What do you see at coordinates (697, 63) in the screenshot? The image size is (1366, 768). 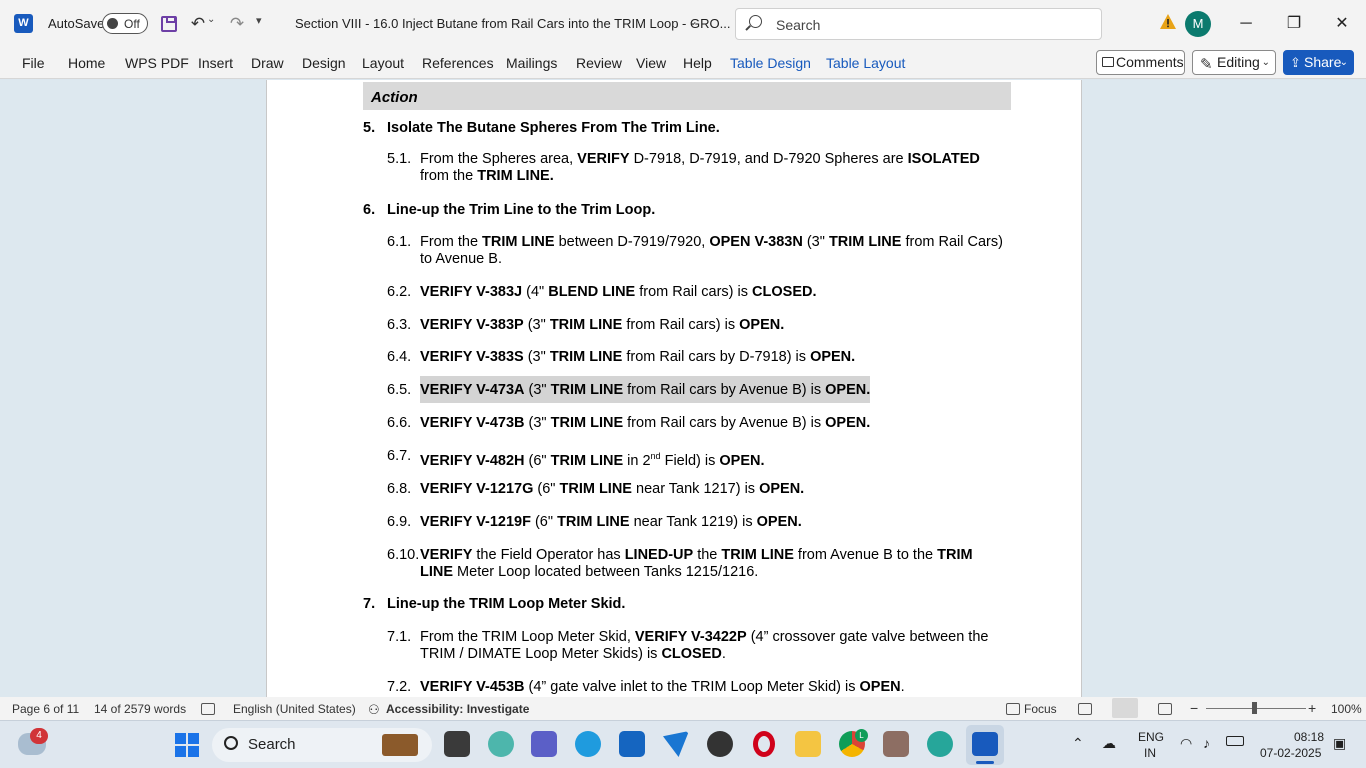 I see `tab-help: Help` at bounding box center [697, 63].